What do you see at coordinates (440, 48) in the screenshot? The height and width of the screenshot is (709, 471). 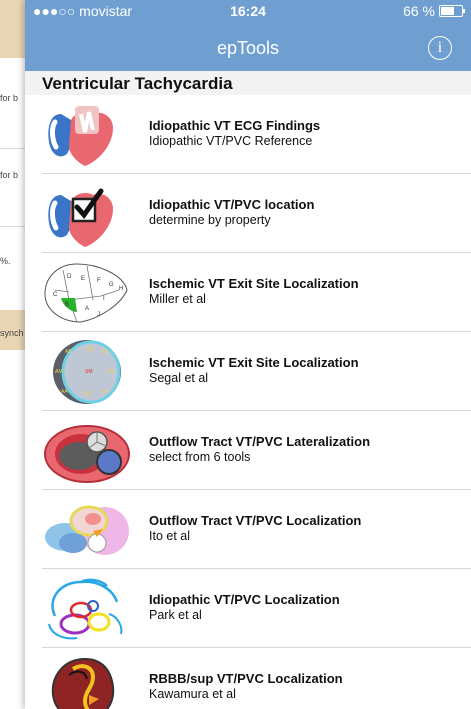 I see `info-icon: i` at bounding box center [440, 48].